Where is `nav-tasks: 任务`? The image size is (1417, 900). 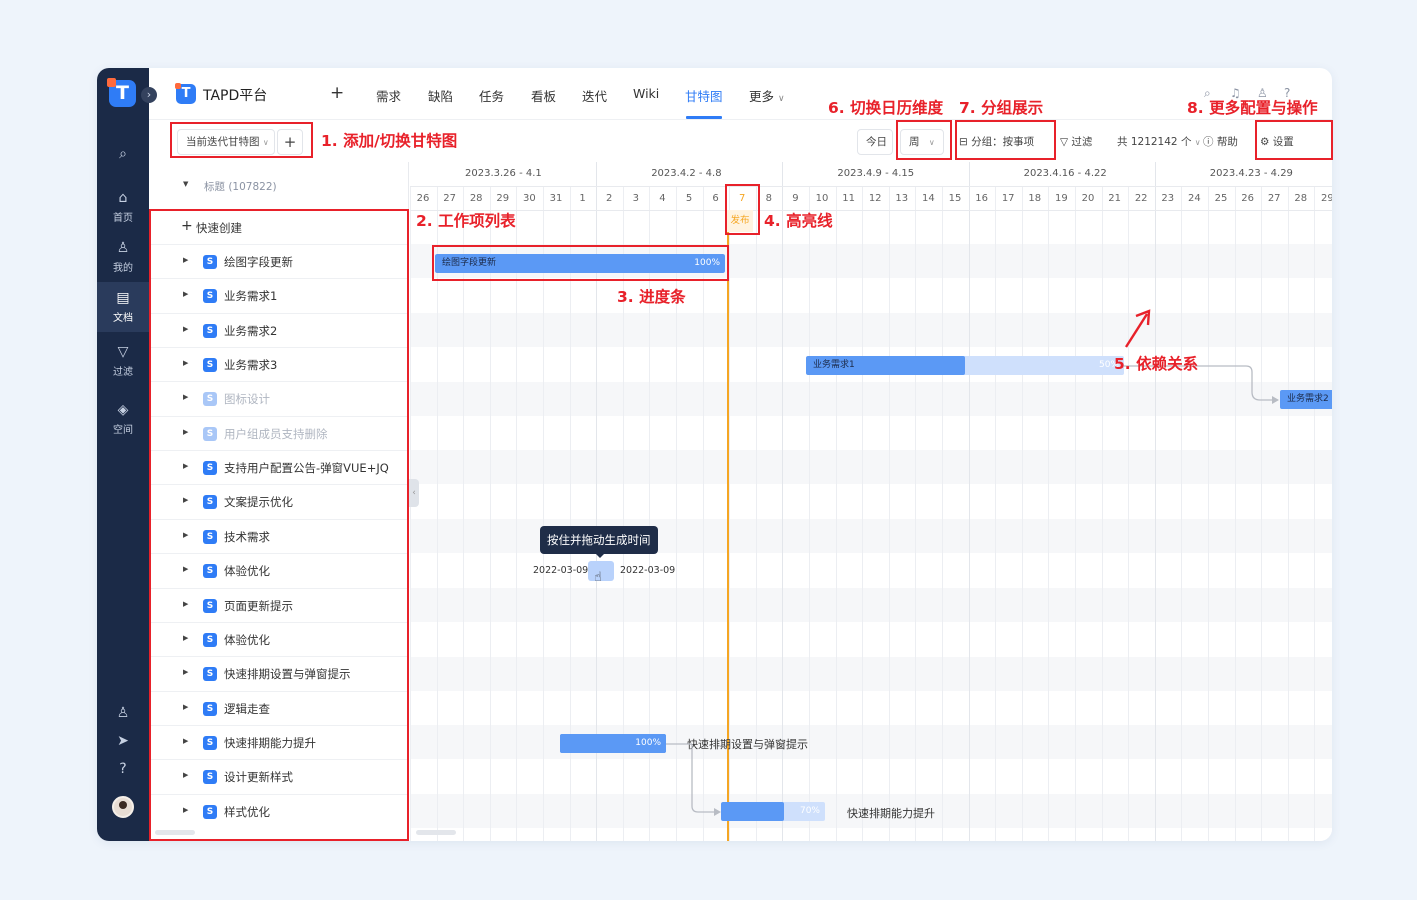 nav-tasks: 任务 is located at coordinates (491, 95).